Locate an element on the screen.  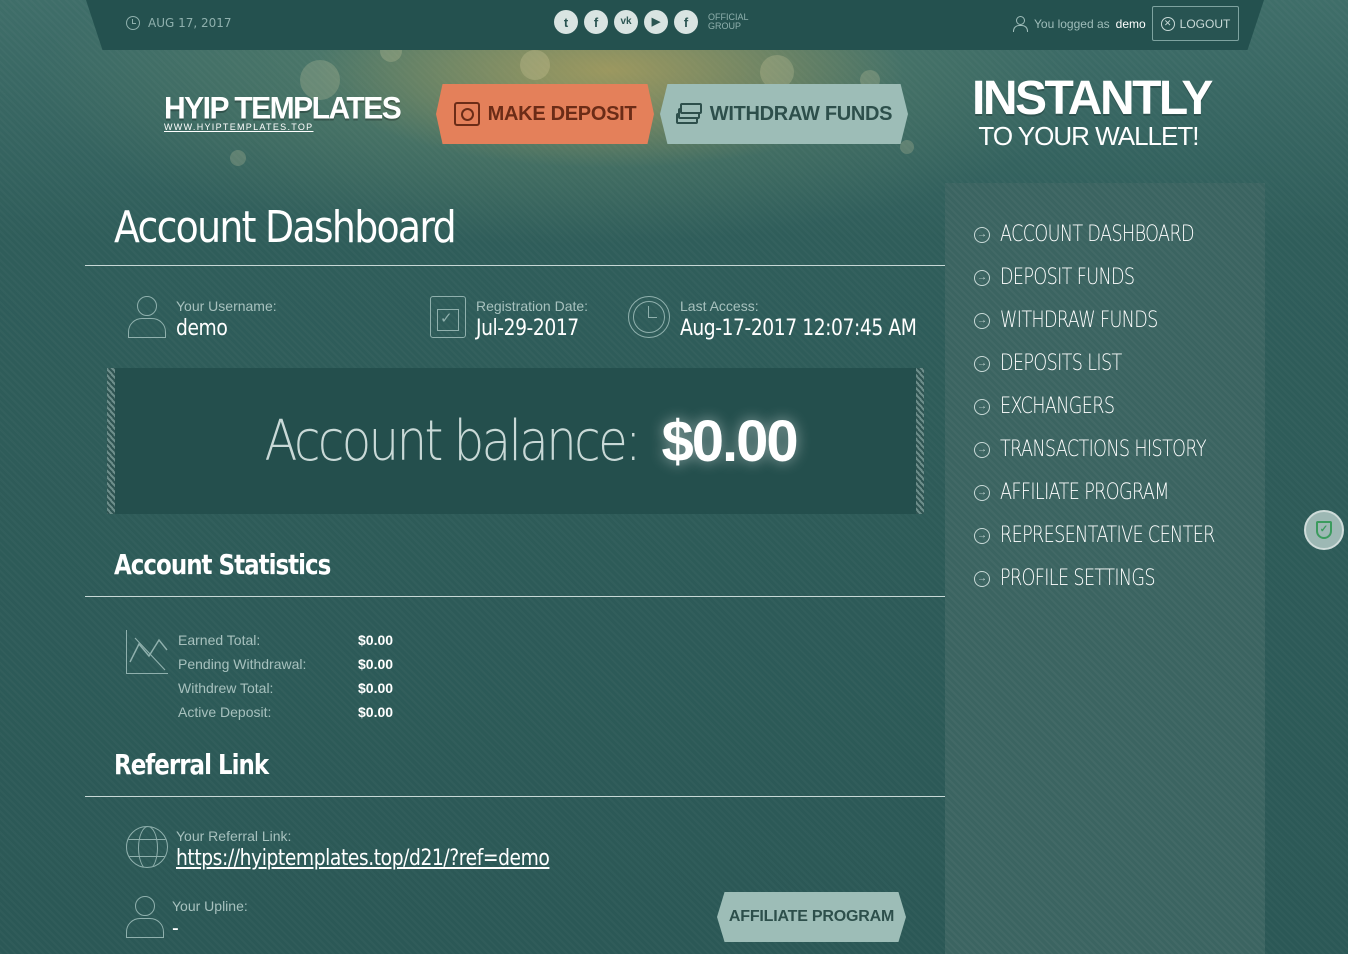
last-access-info: Last Access: Aug-17-2017 12:07:45 AM is located at coordinates (793, 318).